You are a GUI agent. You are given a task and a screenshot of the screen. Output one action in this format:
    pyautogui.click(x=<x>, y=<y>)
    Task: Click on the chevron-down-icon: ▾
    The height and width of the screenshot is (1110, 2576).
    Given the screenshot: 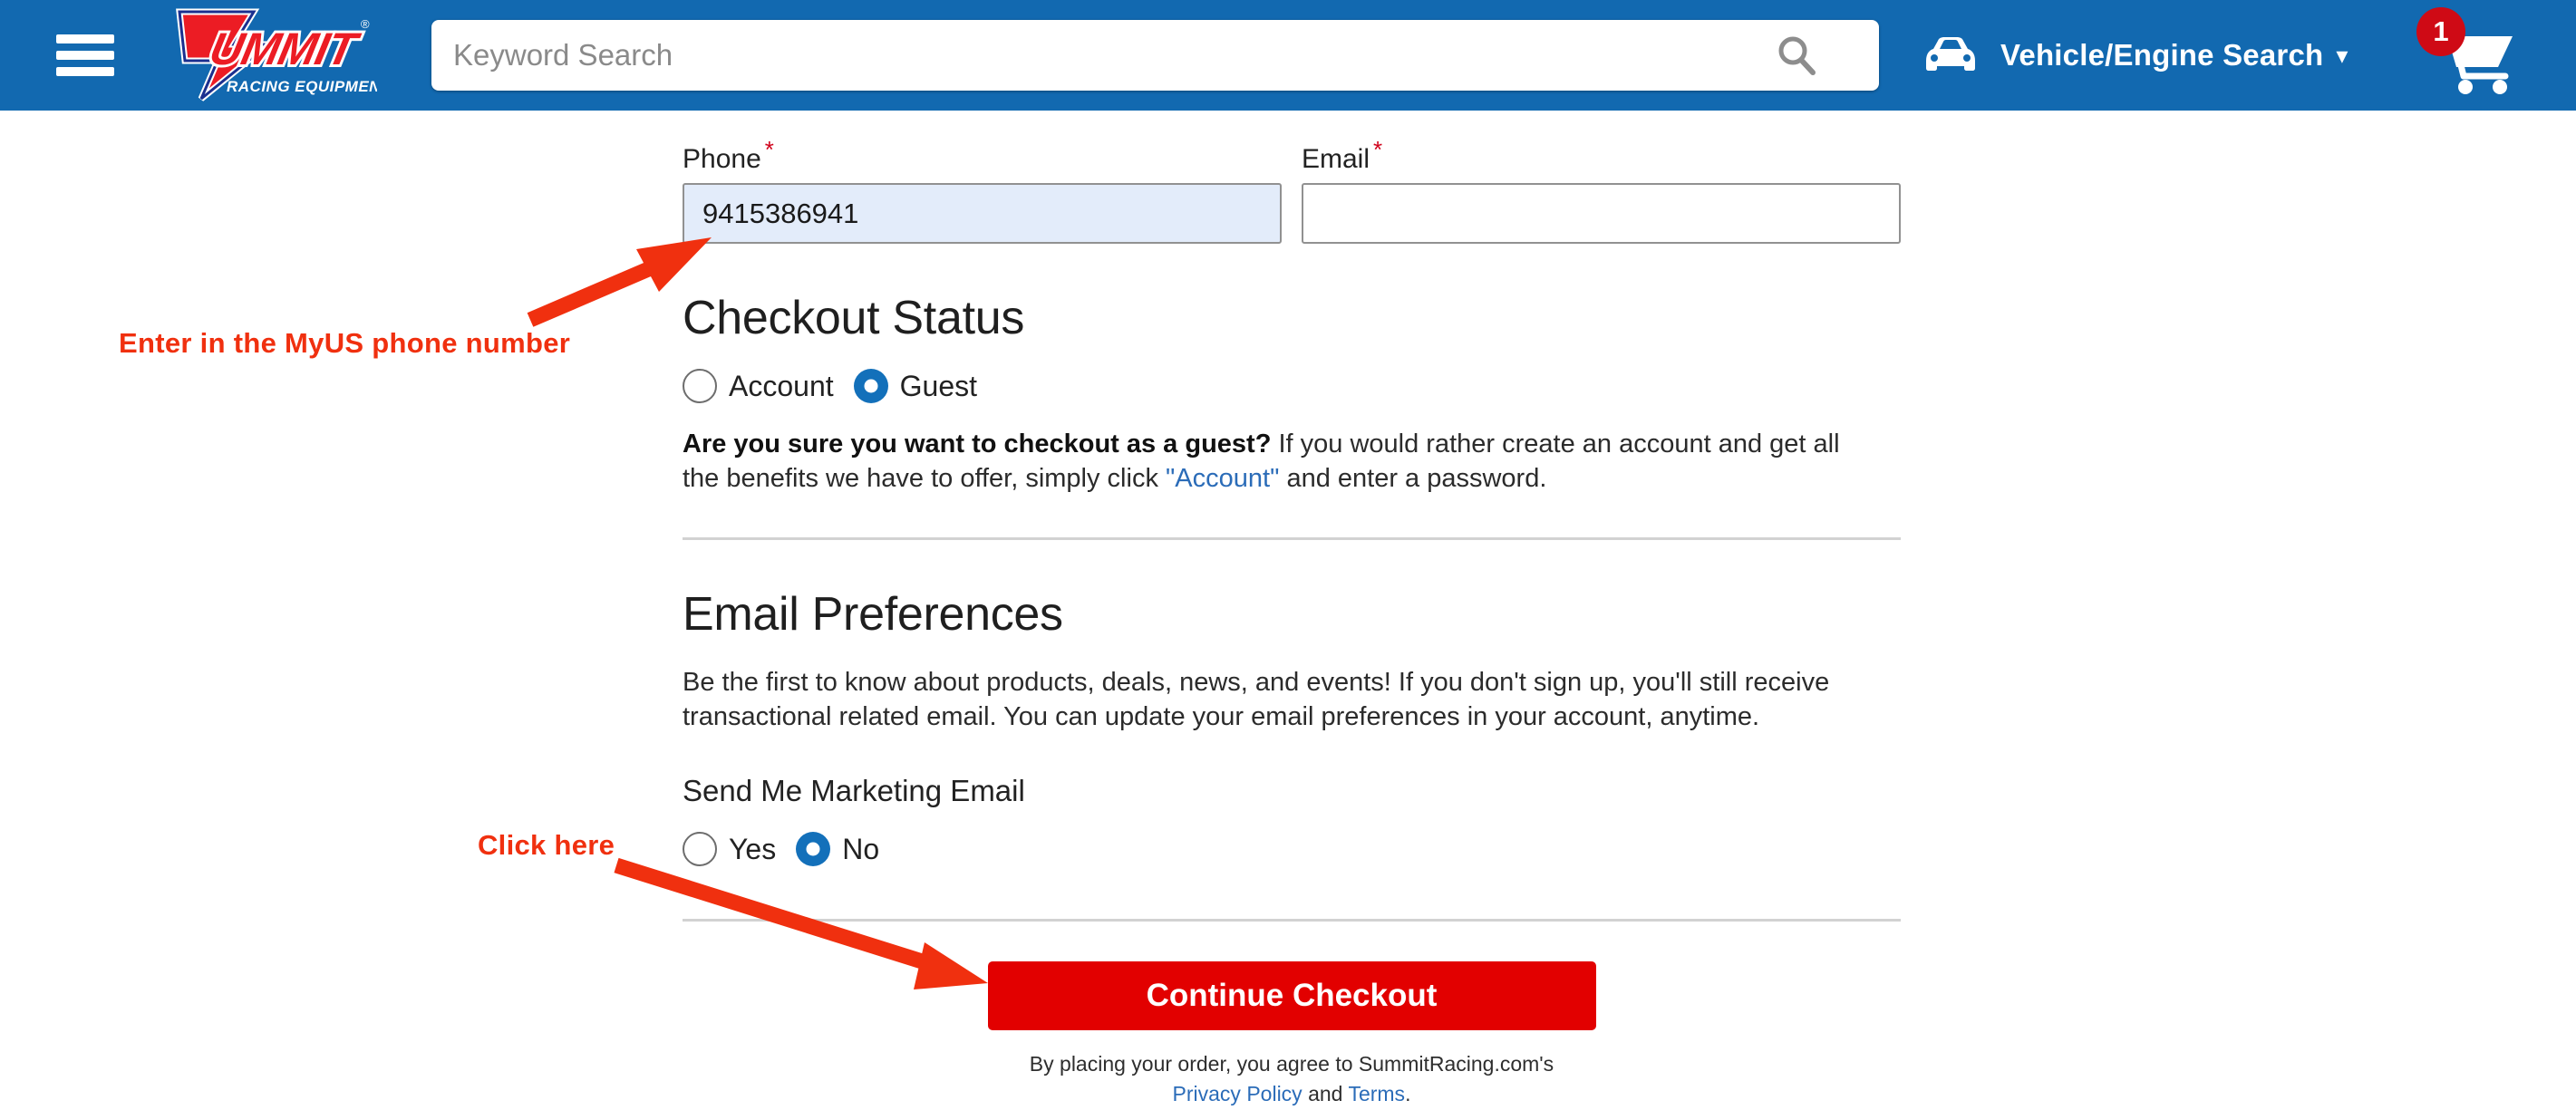 What is the action you would take?
    pyautogui.click(x=2342, y=55)
    